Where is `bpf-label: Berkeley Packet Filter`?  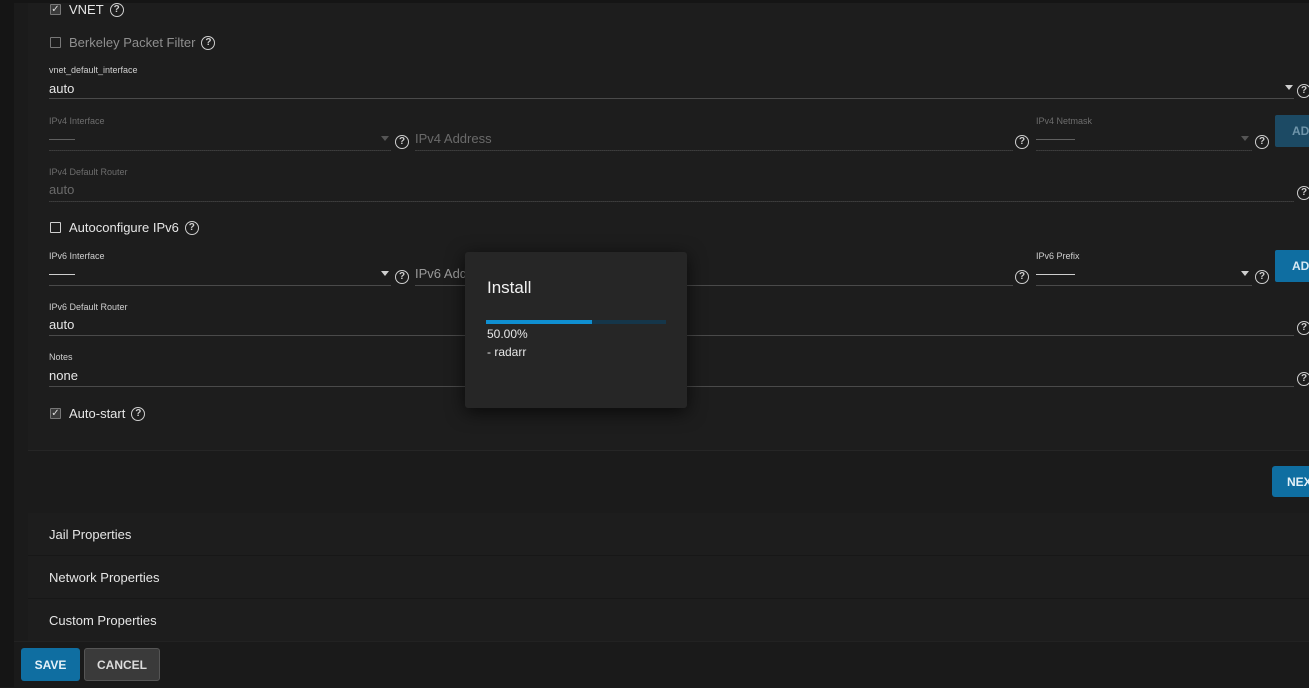
bpf-label: Berkeley Packet Filter is located at coordinates (132, 42).